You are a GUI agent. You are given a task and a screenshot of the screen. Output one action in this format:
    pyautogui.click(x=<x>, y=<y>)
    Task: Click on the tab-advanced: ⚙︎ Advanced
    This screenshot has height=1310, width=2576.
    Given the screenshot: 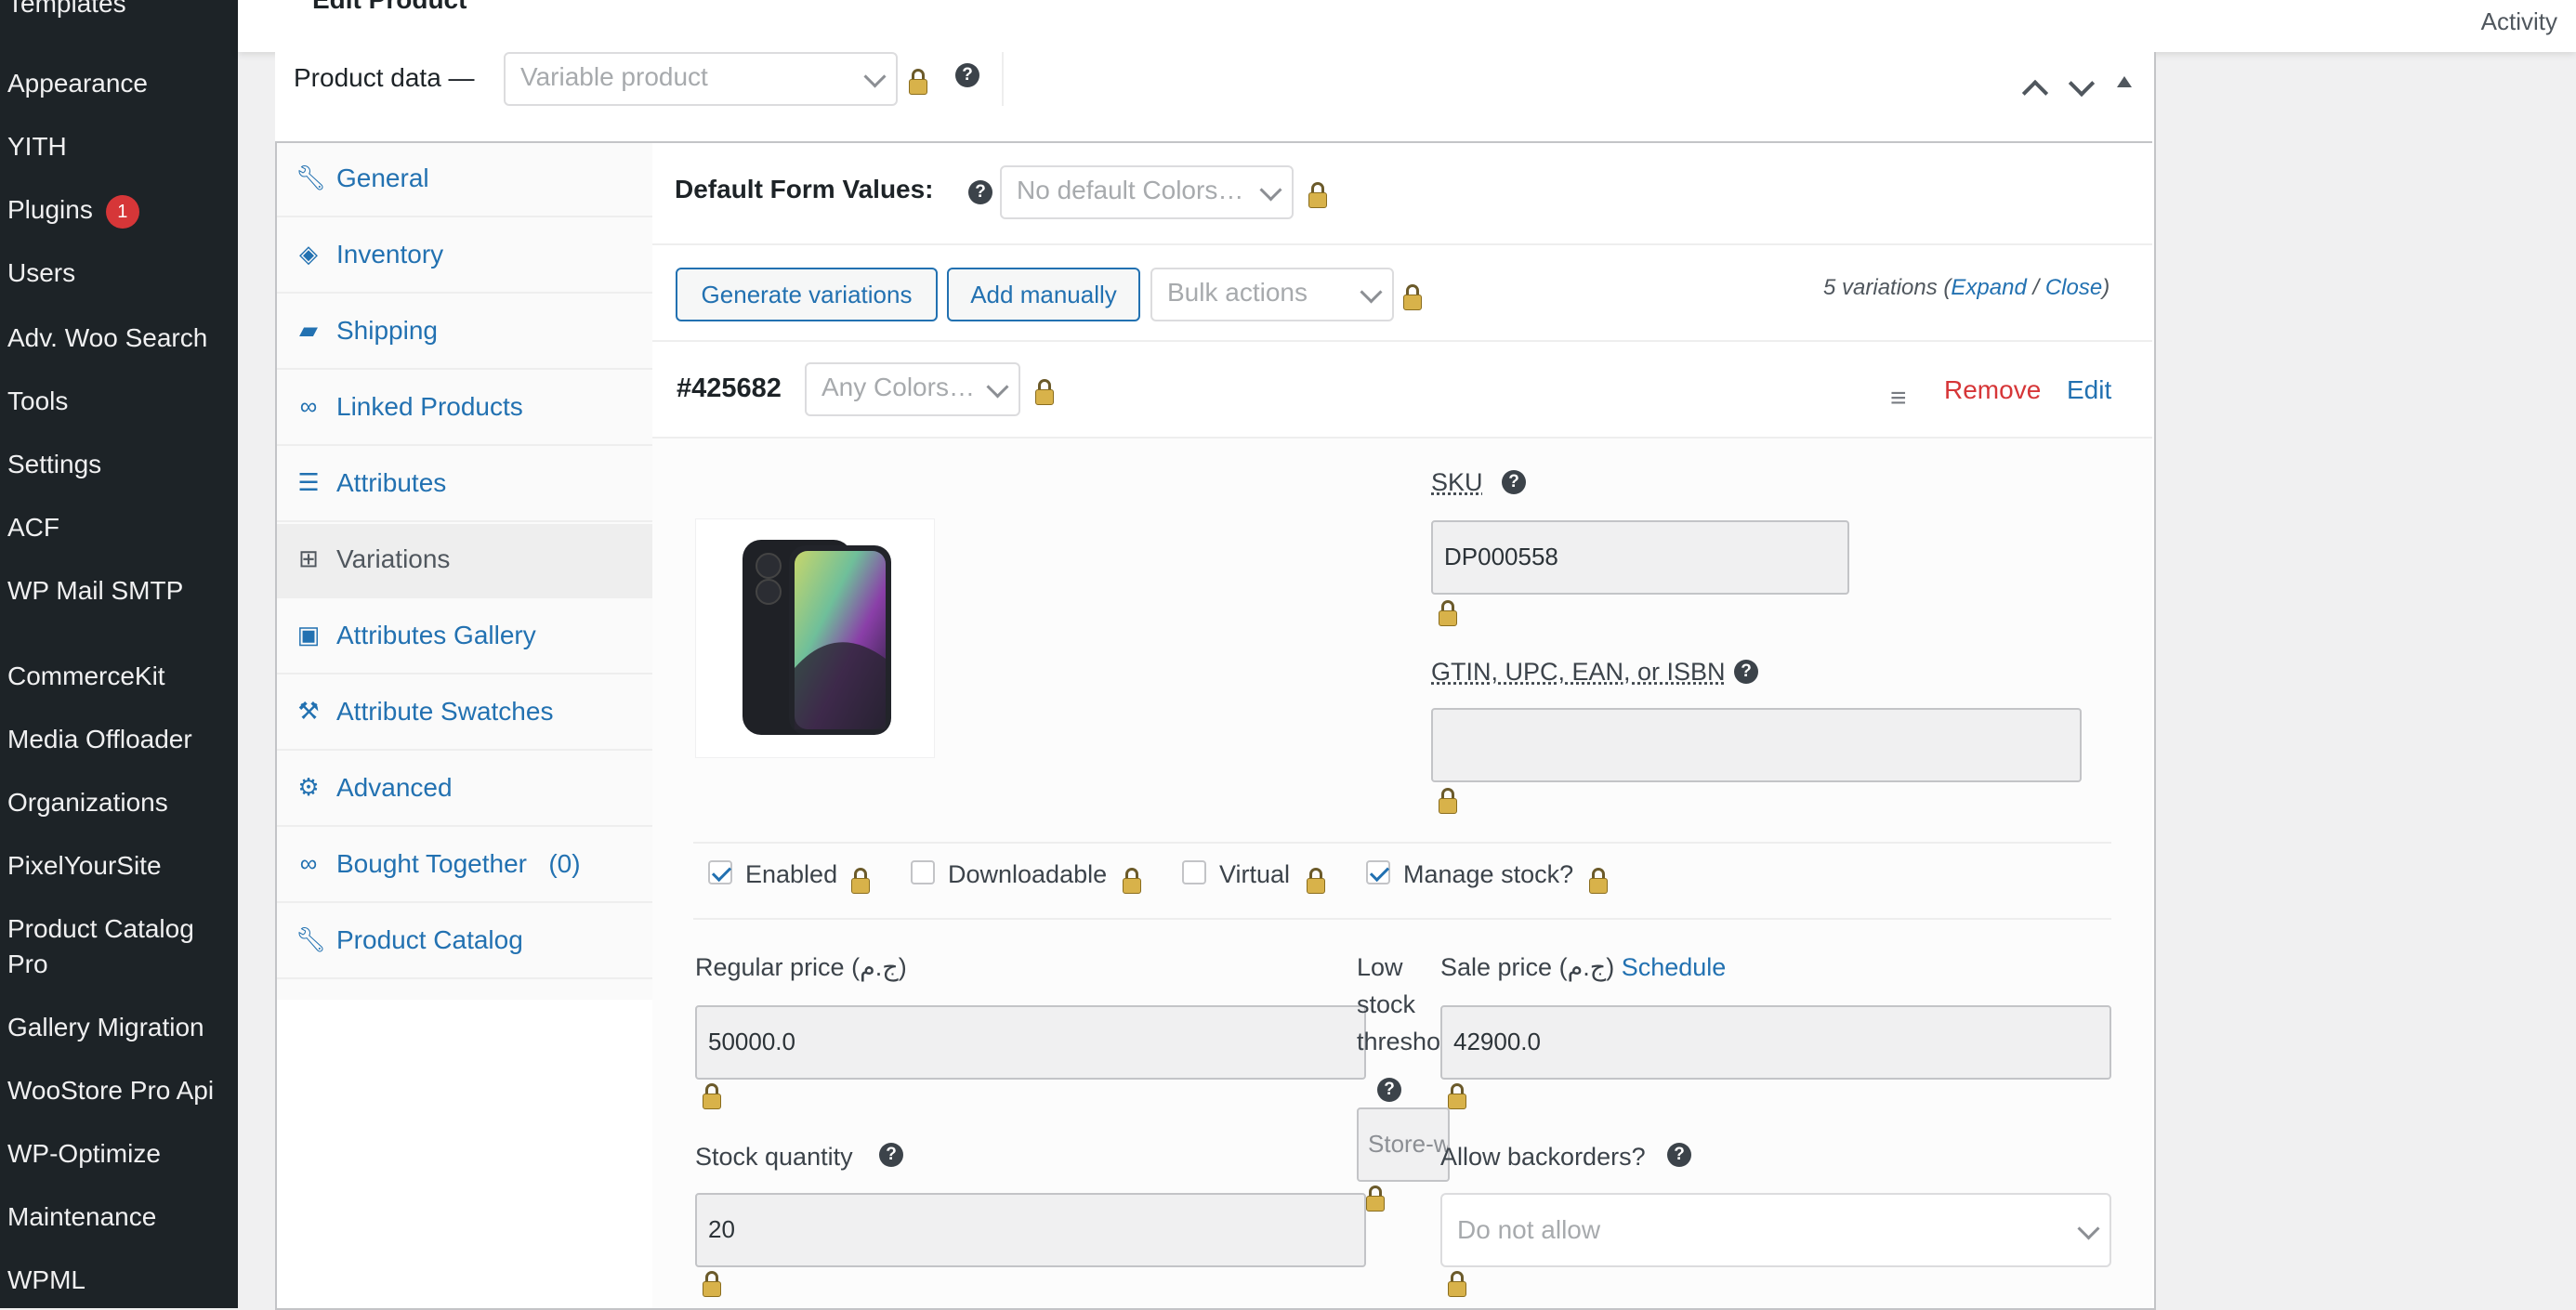 What is the action you would take?
    pyautogui.click(x=464, y=790)
    